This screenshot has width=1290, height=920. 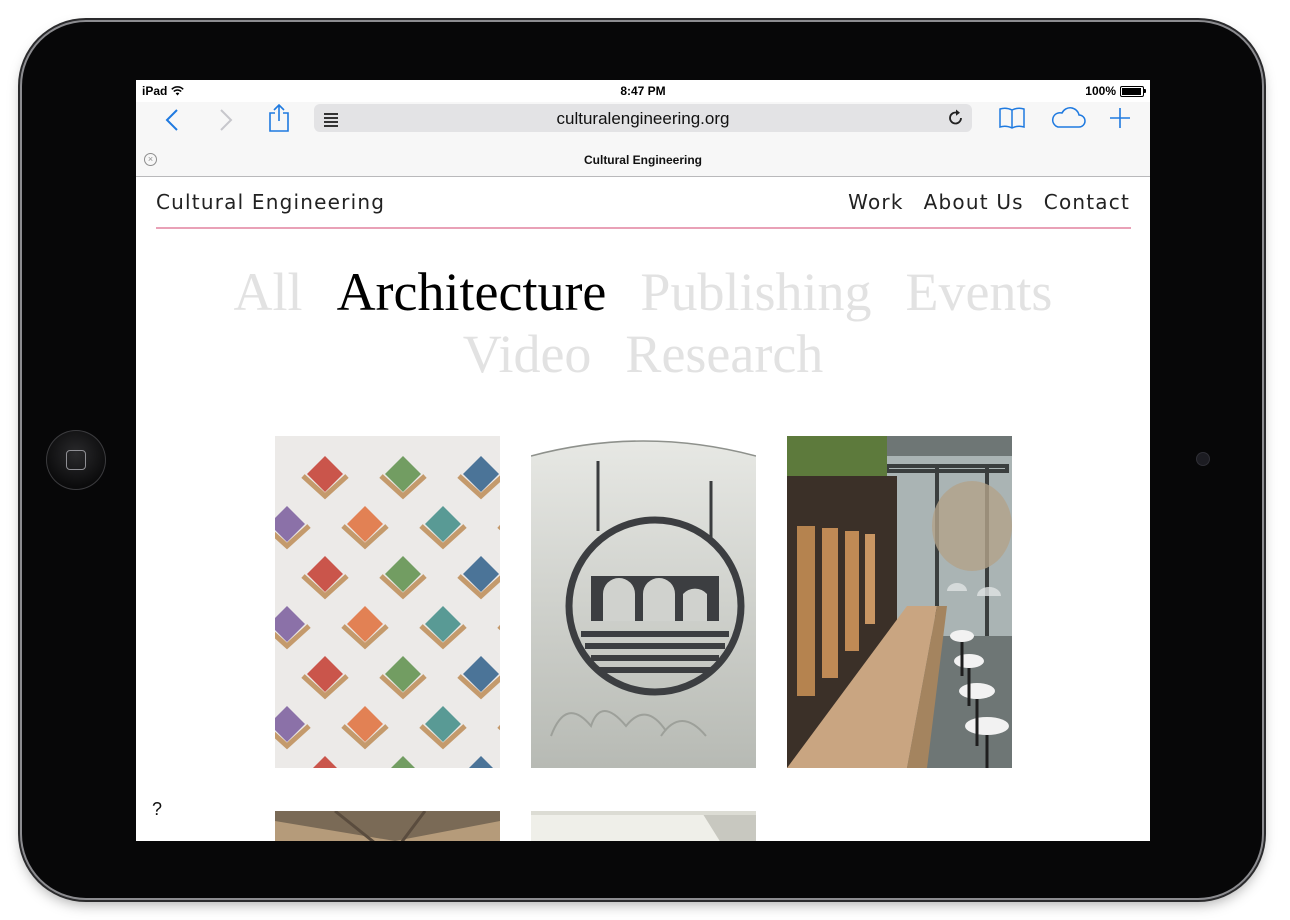 What do you see at coordinates (724, 354) in the screenshot?
I see `filter-research: Research` at bounding box center [724, 354].